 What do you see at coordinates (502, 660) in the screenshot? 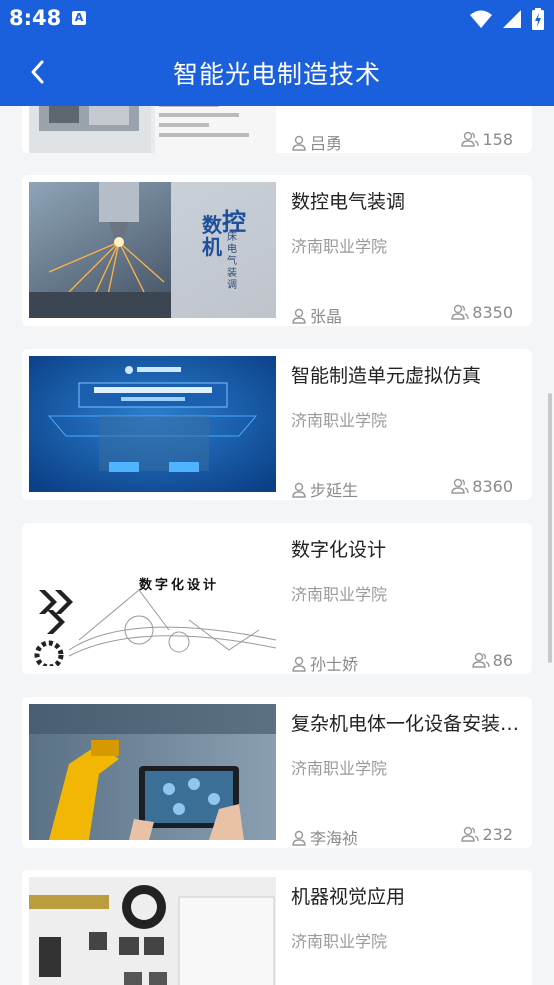
I see `count-label: 86` at bounding box center [502, 660].